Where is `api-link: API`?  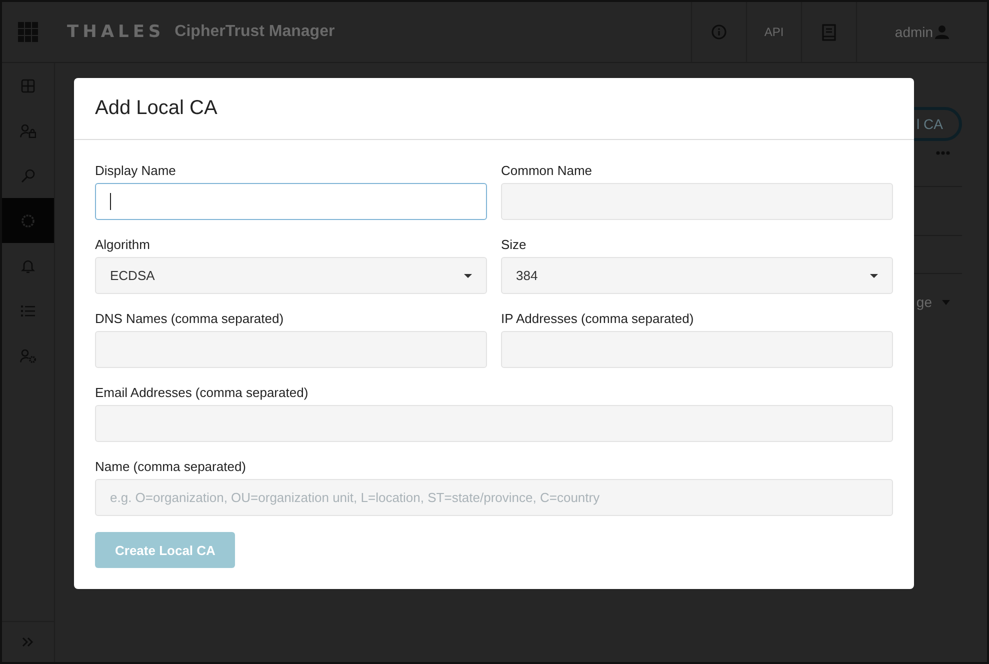 api-link: API is located at coordinates (774, 32).